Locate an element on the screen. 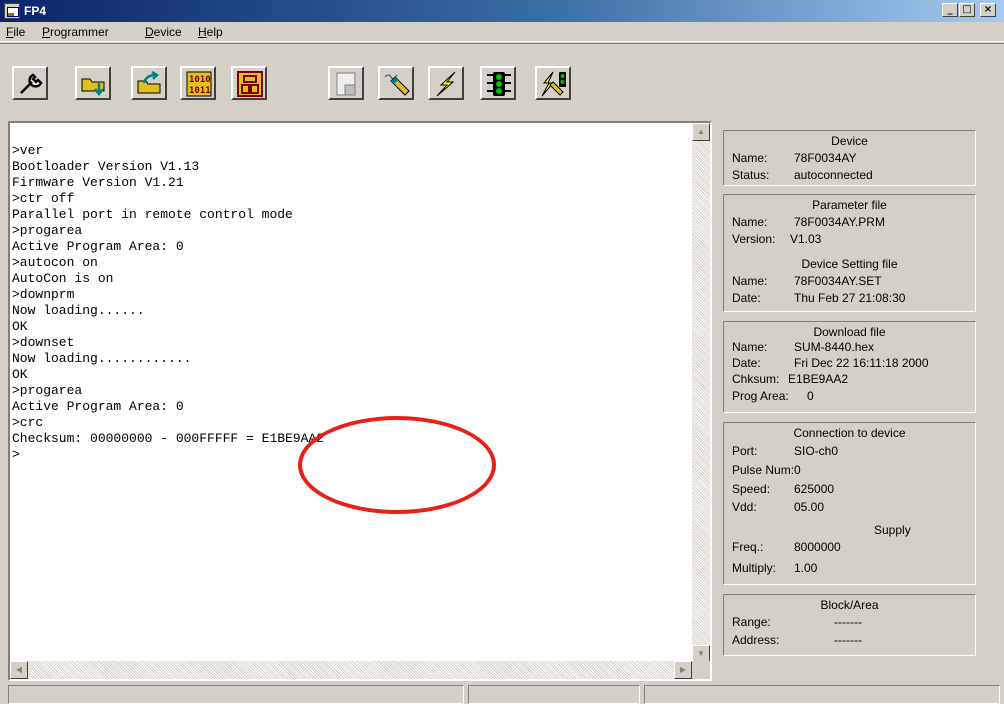 The height and width of the screenshot is (704, 1004). toolbar-button-autoprocedure is located at coordinates (553, 83).